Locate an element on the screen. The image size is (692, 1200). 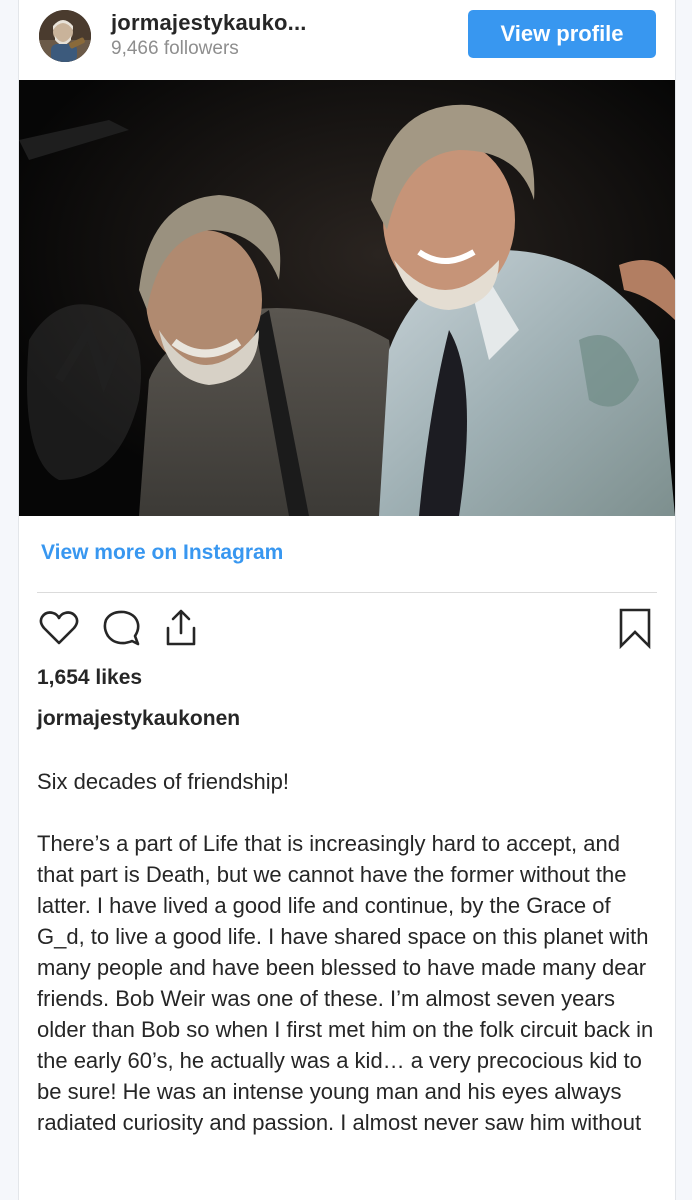
view-profile-button: View profile is located at coordinates (562, 34).